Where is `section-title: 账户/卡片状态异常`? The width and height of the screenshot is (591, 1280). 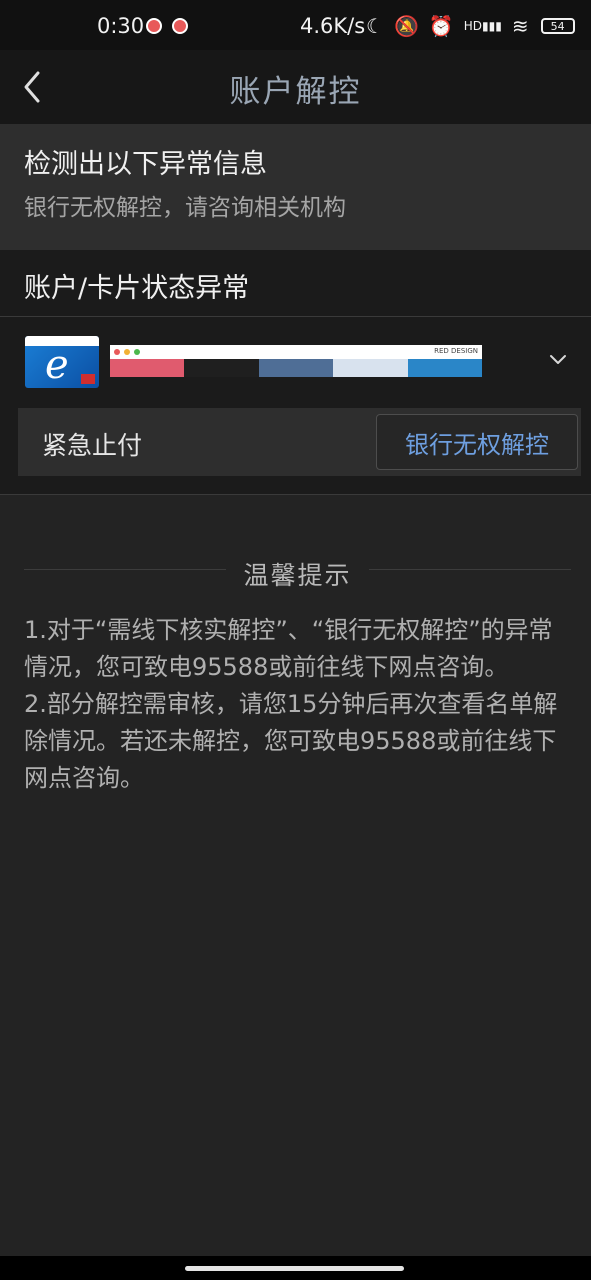 section-title: 账户/卡片状态异常 is located at coordinates (137, 288).